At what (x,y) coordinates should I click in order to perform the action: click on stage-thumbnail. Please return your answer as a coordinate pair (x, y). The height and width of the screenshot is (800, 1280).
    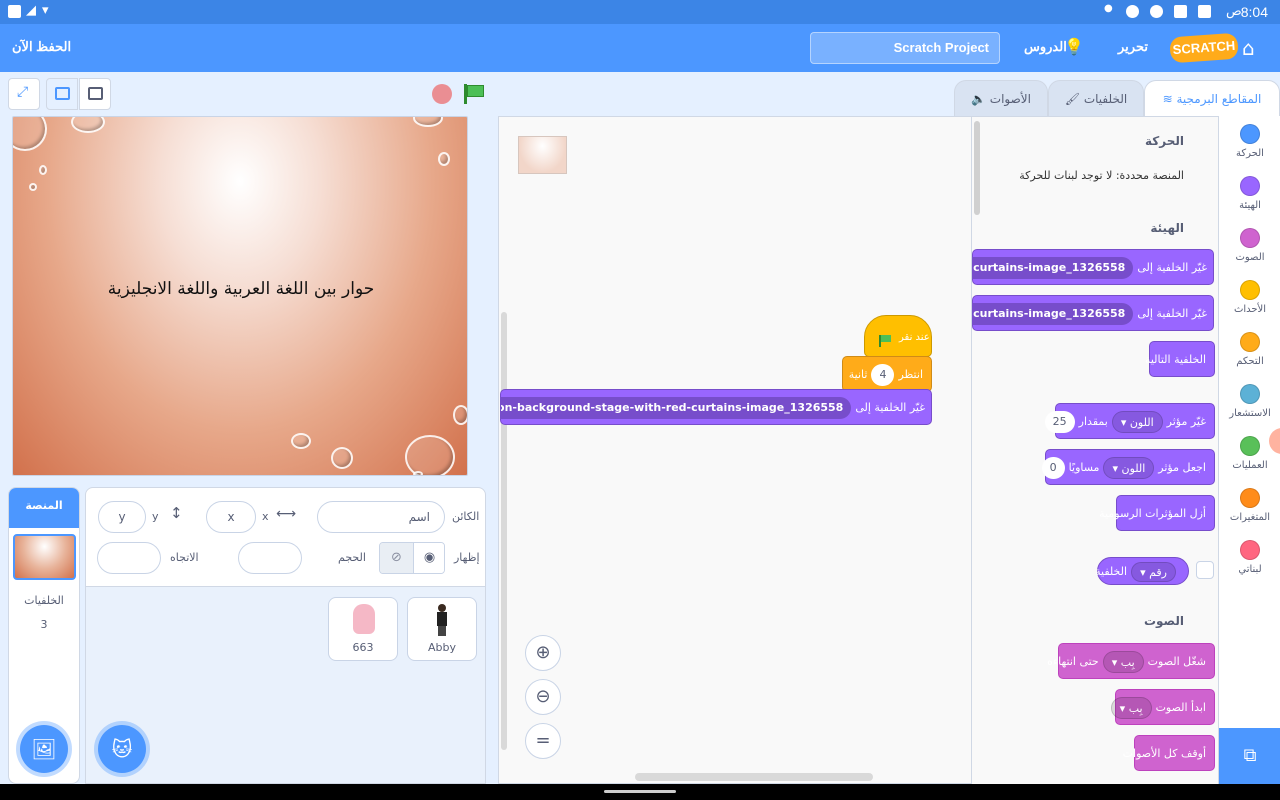
    Looking at the image, I should click on (44, 557).